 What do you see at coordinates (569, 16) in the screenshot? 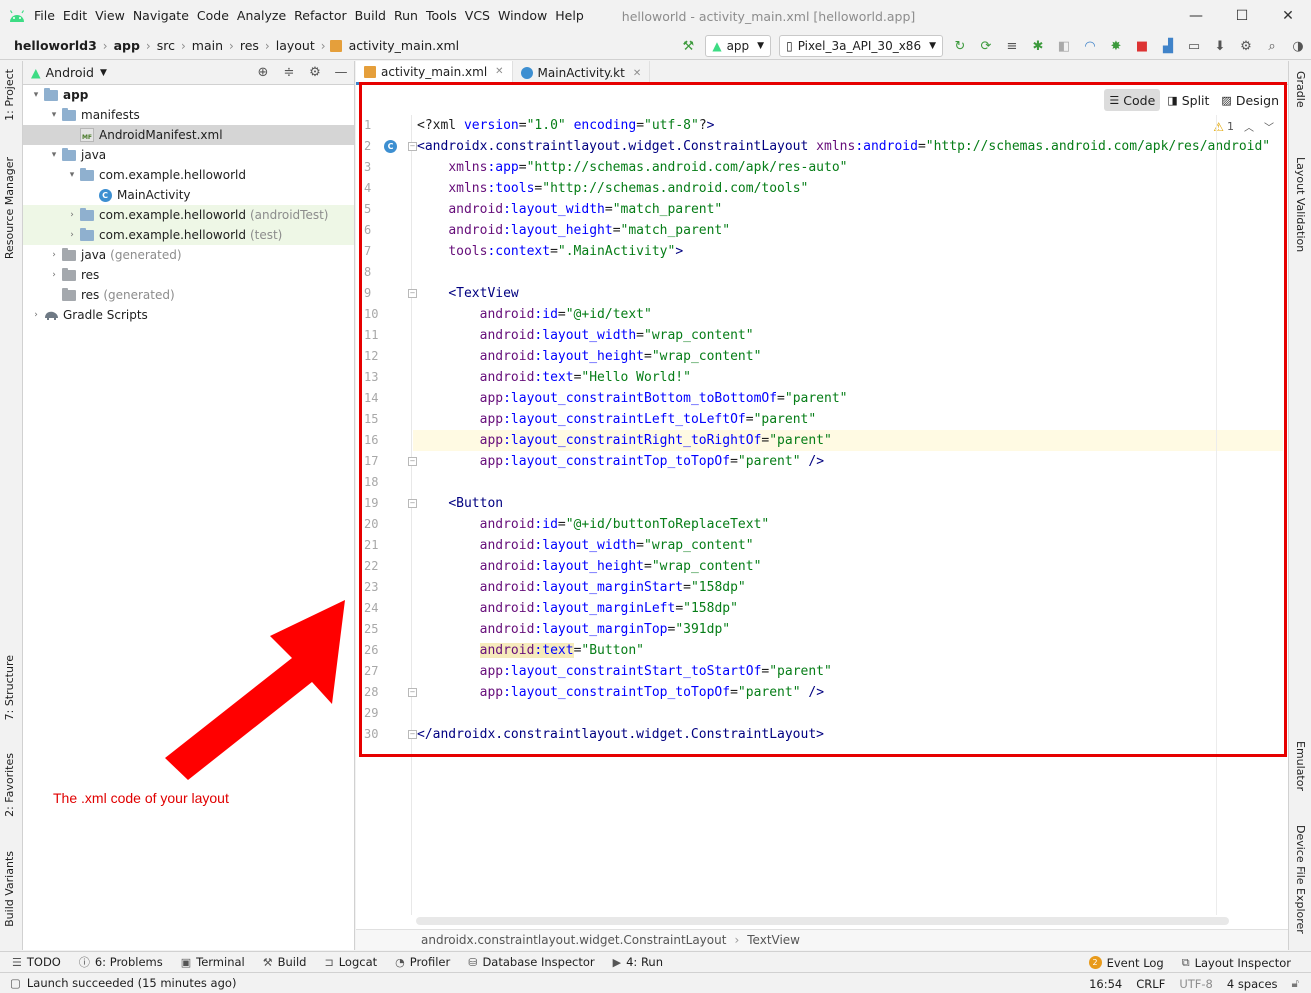
I see `menu-help: Help` at bounding box center [569, 16].